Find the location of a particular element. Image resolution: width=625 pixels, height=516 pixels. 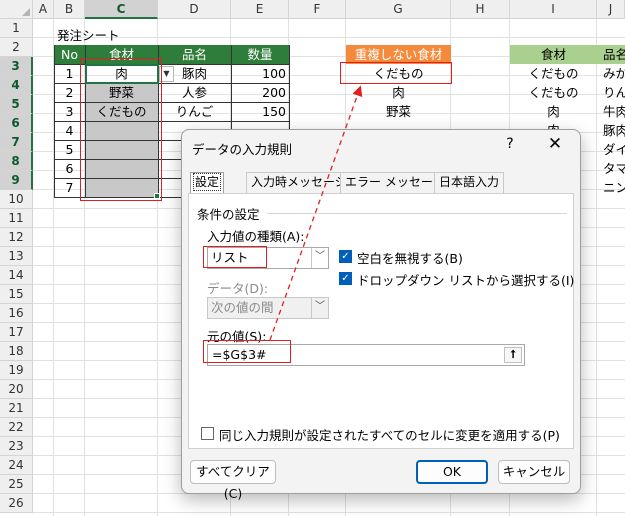

row-header: 20 is located at coordinates (16, 389).